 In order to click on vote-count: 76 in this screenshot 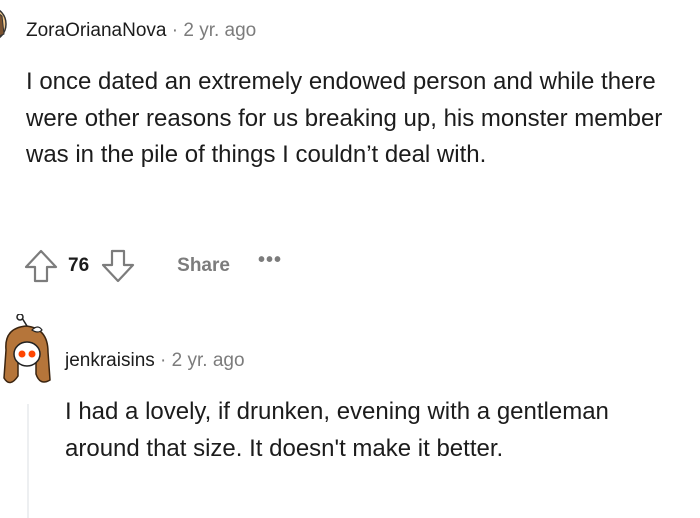, I will do `click(79, 265)`.